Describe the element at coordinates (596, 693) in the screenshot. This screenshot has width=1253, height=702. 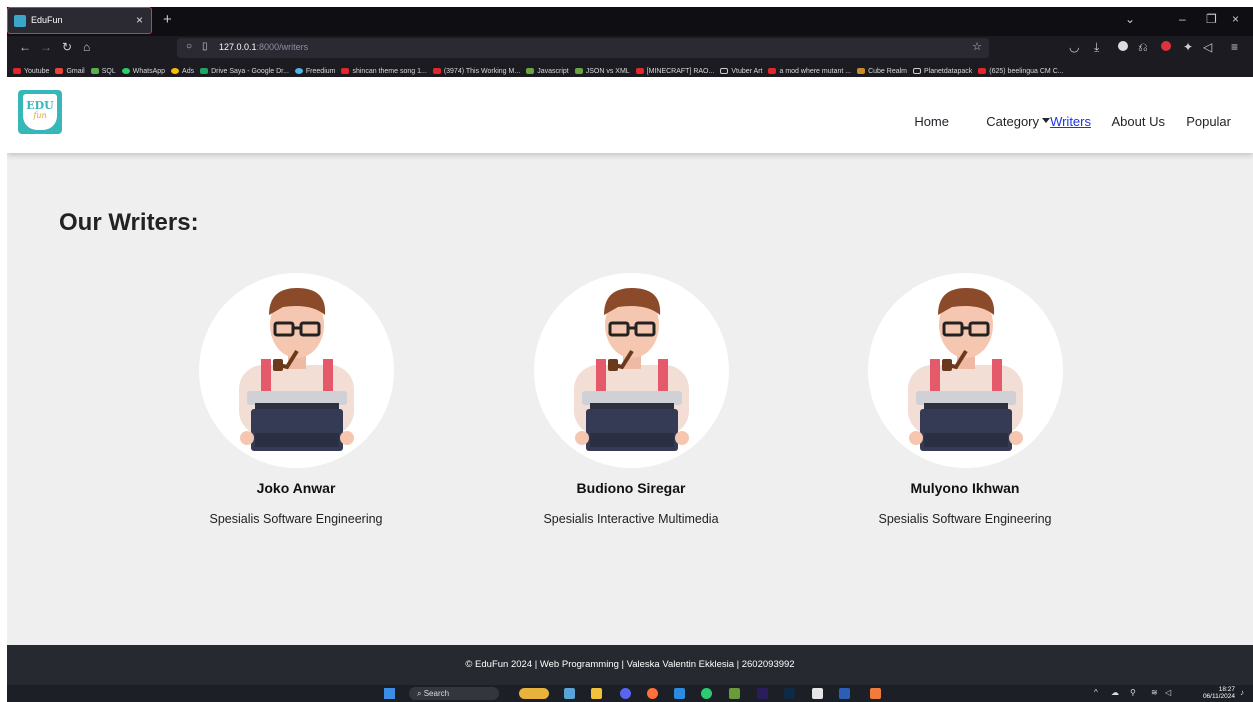
I see `file-explorer-icon` at that location.